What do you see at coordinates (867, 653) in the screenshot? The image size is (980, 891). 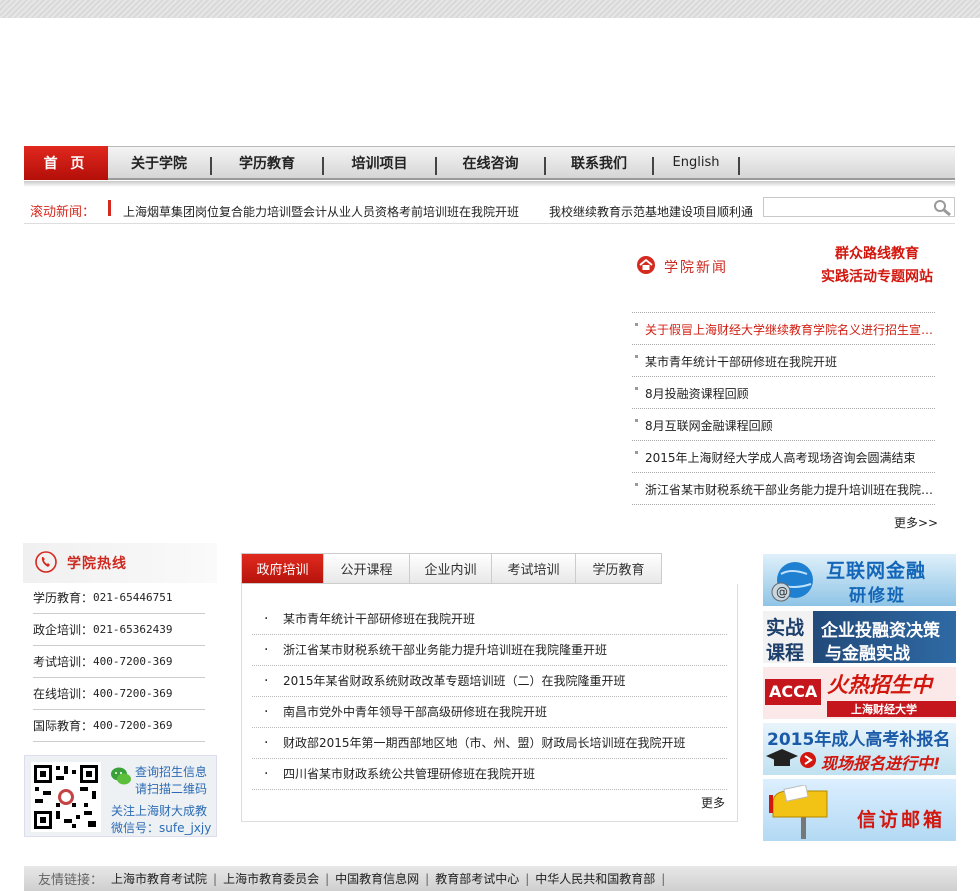 I see `banner-subtitle: 与金融实战` at bounding box center [867, 653].